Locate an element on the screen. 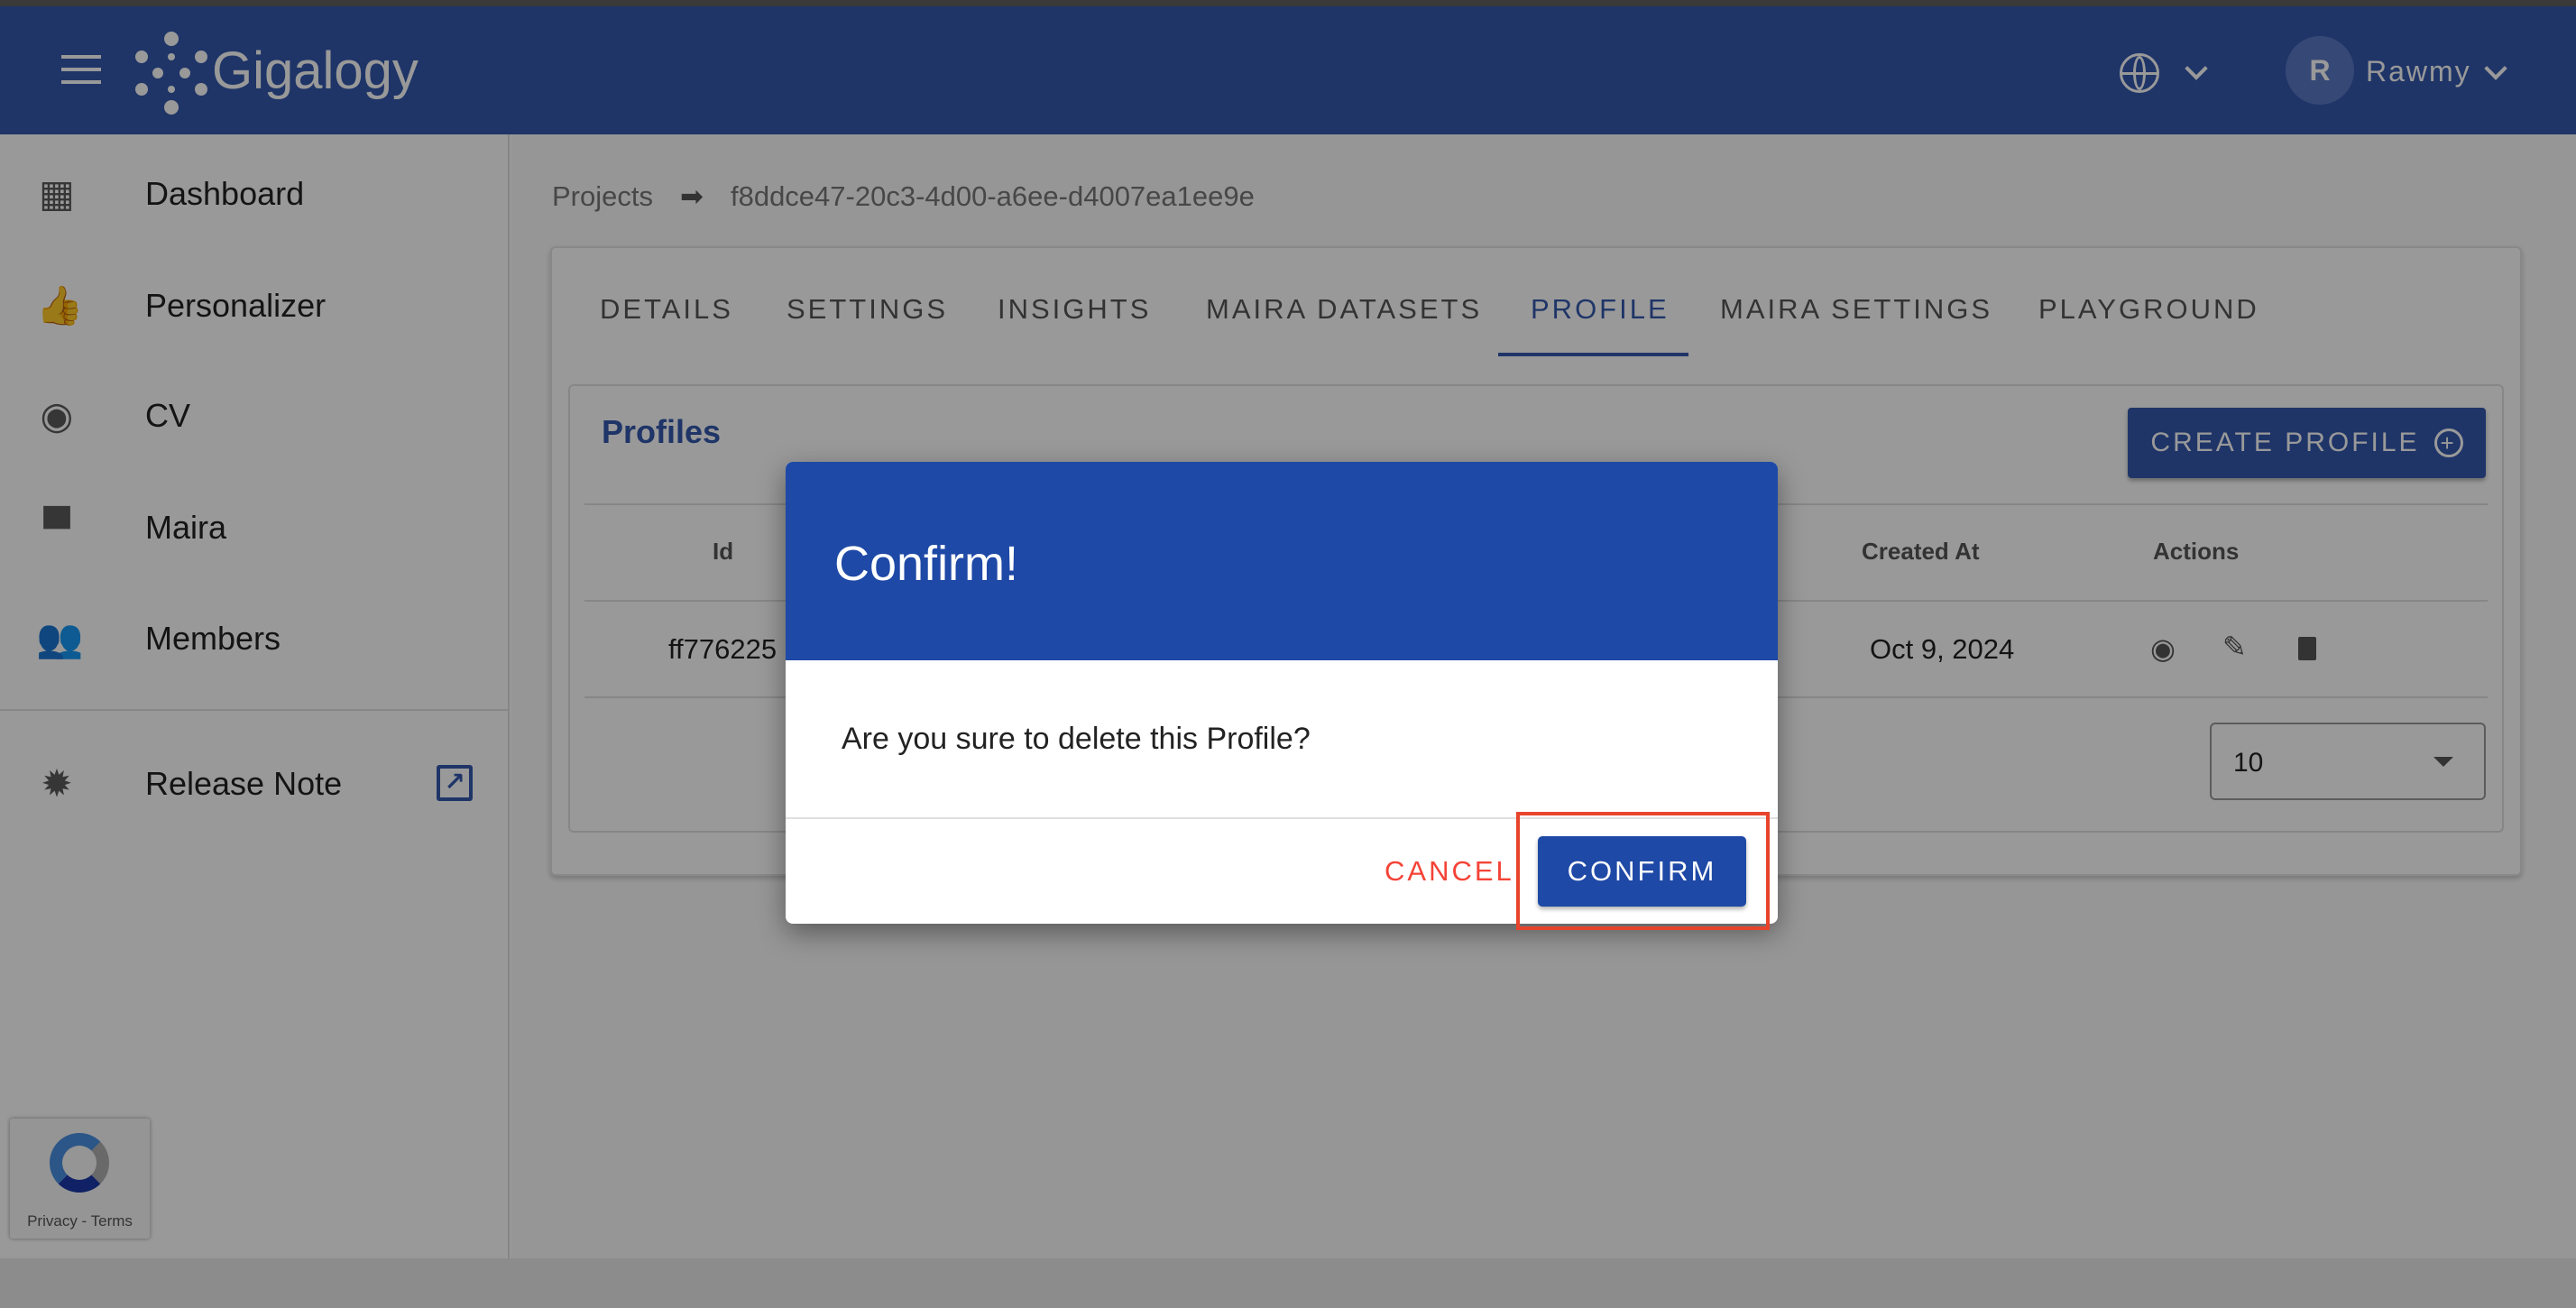 Image resolution: width=2576 pixels, height=1308 pixels. dialog-title: Confirm! is located at coordinates (927, 564).